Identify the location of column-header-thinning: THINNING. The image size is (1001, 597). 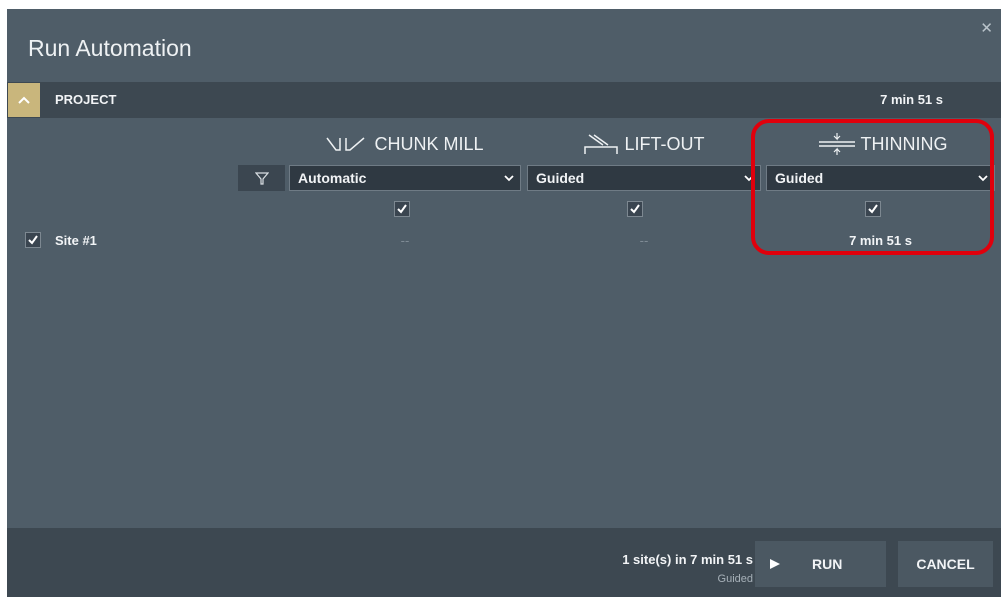
(882, 144).